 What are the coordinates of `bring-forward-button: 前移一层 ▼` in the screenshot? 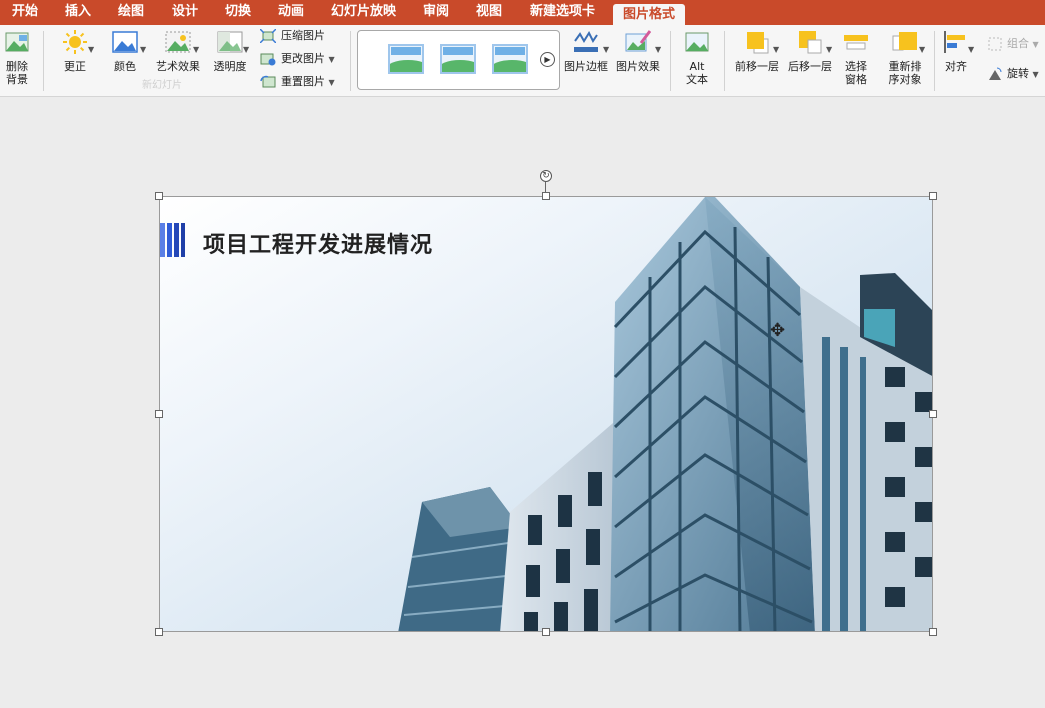 It's located at (757, 61).